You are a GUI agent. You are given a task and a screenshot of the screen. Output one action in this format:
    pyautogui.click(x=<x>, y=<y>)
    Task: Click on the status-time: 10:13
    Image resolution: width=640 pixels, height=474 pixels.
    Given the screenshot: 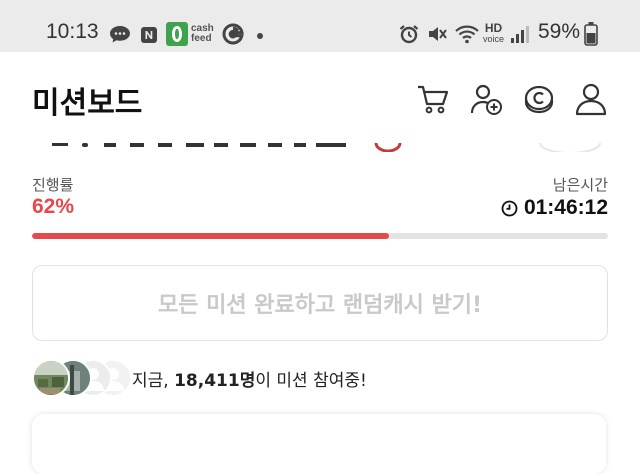 What is the action you would take?
    pyautogui.click(x=72, y=31)
    